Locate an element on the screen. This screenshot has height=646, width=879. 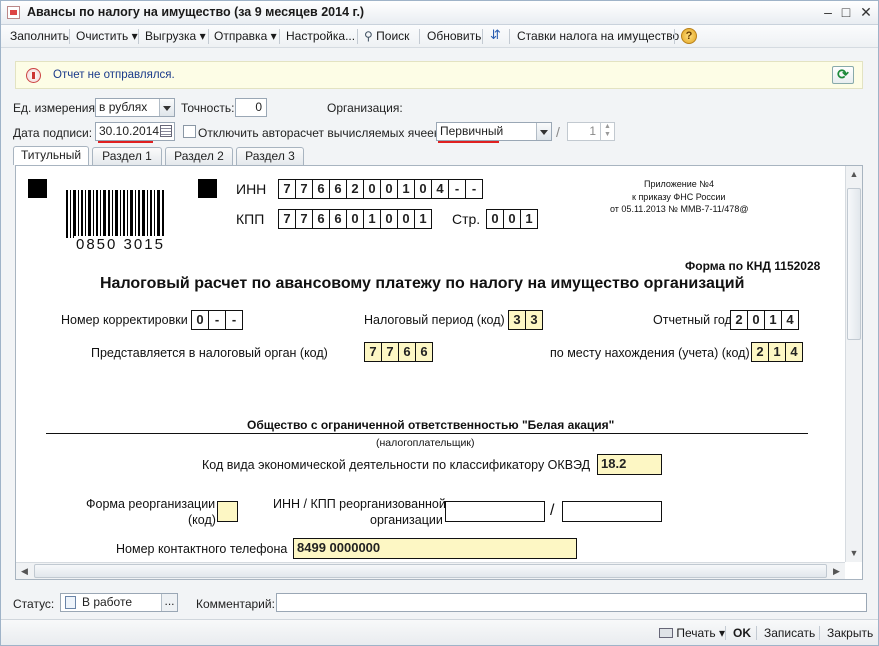
authority-cells: 7766 is located at coordinates (398, 352).